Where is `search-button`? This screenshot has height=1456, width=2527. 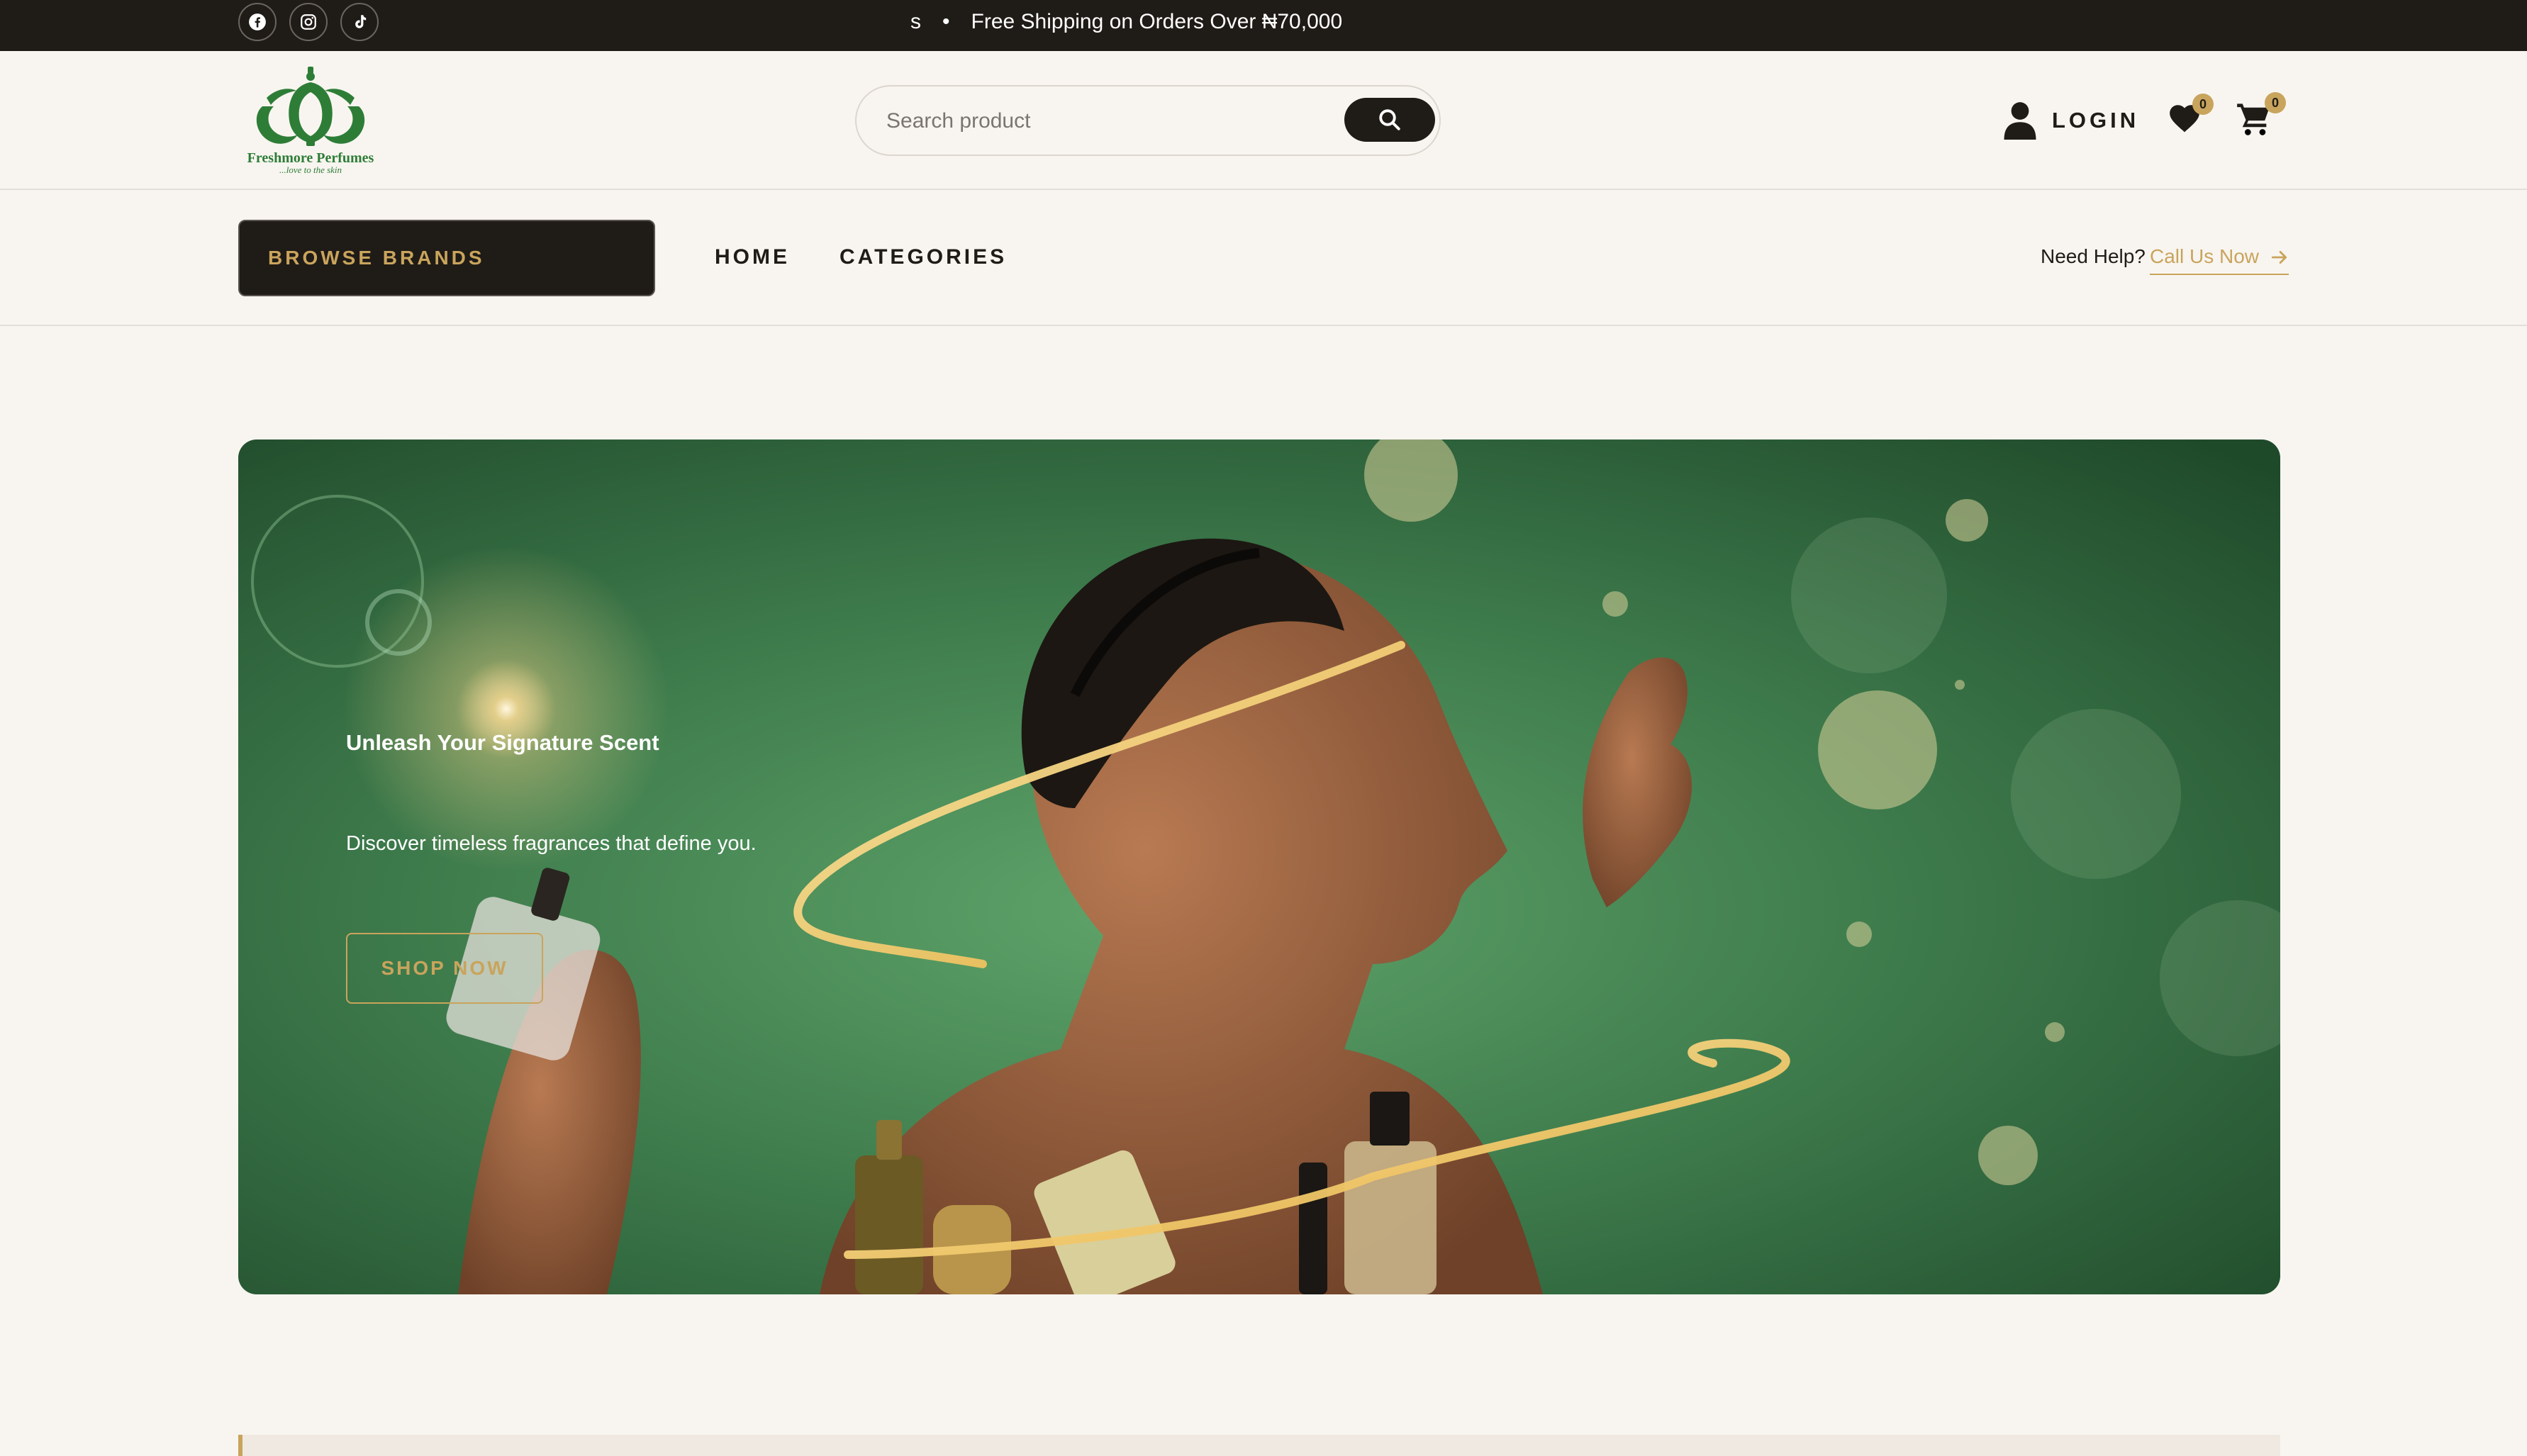
search-button is located at coordinates (1389, 120).